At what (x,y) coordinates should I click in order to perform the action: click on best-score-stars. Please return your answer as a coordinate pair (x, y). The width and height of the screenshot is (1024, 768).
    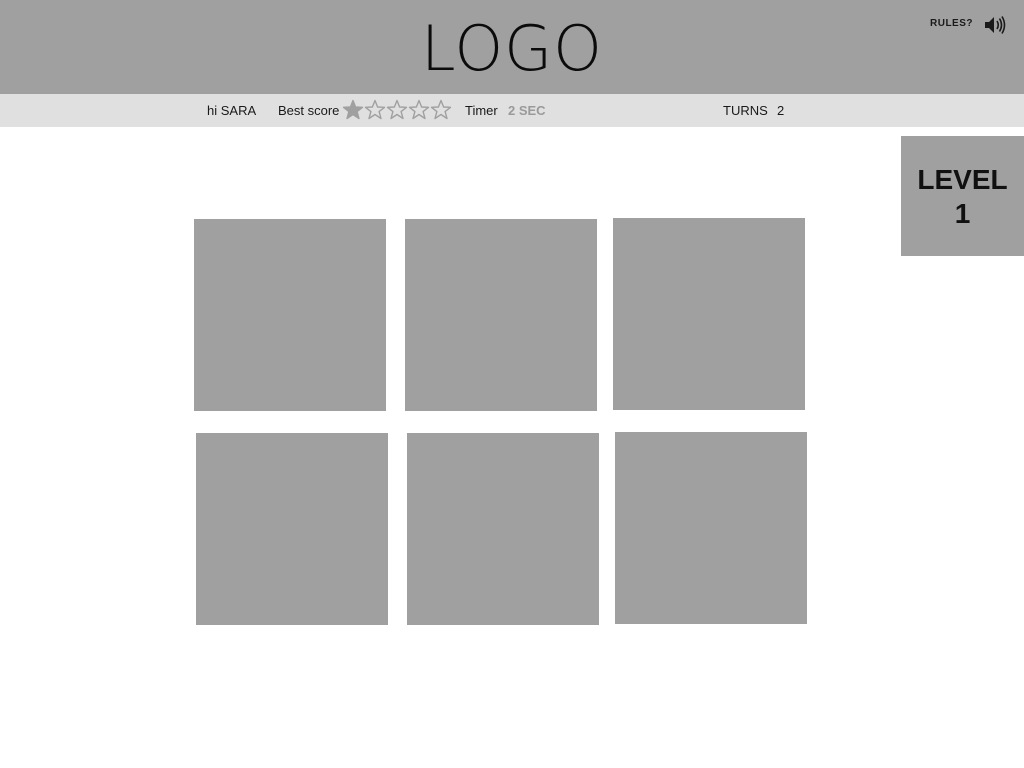
    Looking at the image, I should click on (397, 110).